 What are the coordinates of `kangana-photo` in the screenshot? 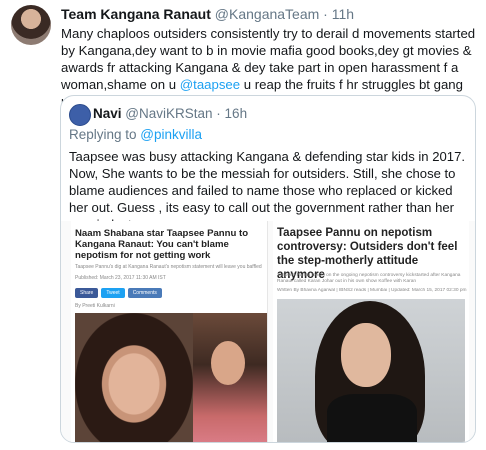 It's located at (230, 377).